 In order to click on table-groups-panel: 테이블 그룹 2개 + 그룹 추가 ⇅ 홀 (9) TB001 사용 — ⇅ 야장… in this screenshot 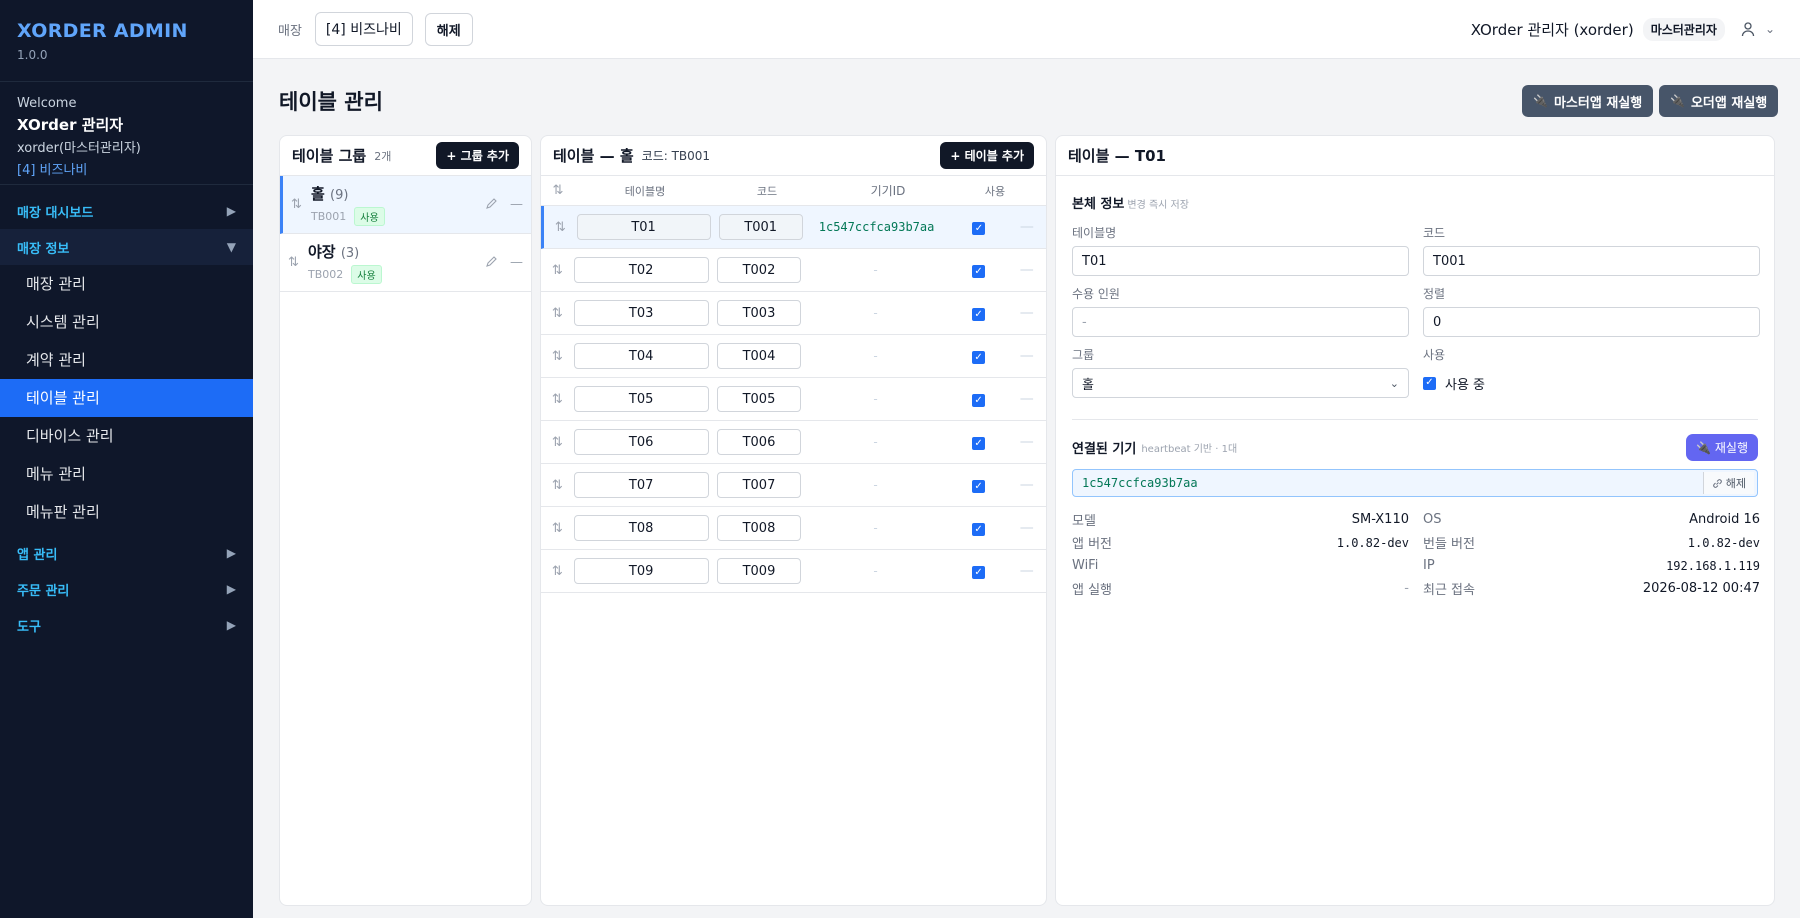, I will do `click(405, 520)`.